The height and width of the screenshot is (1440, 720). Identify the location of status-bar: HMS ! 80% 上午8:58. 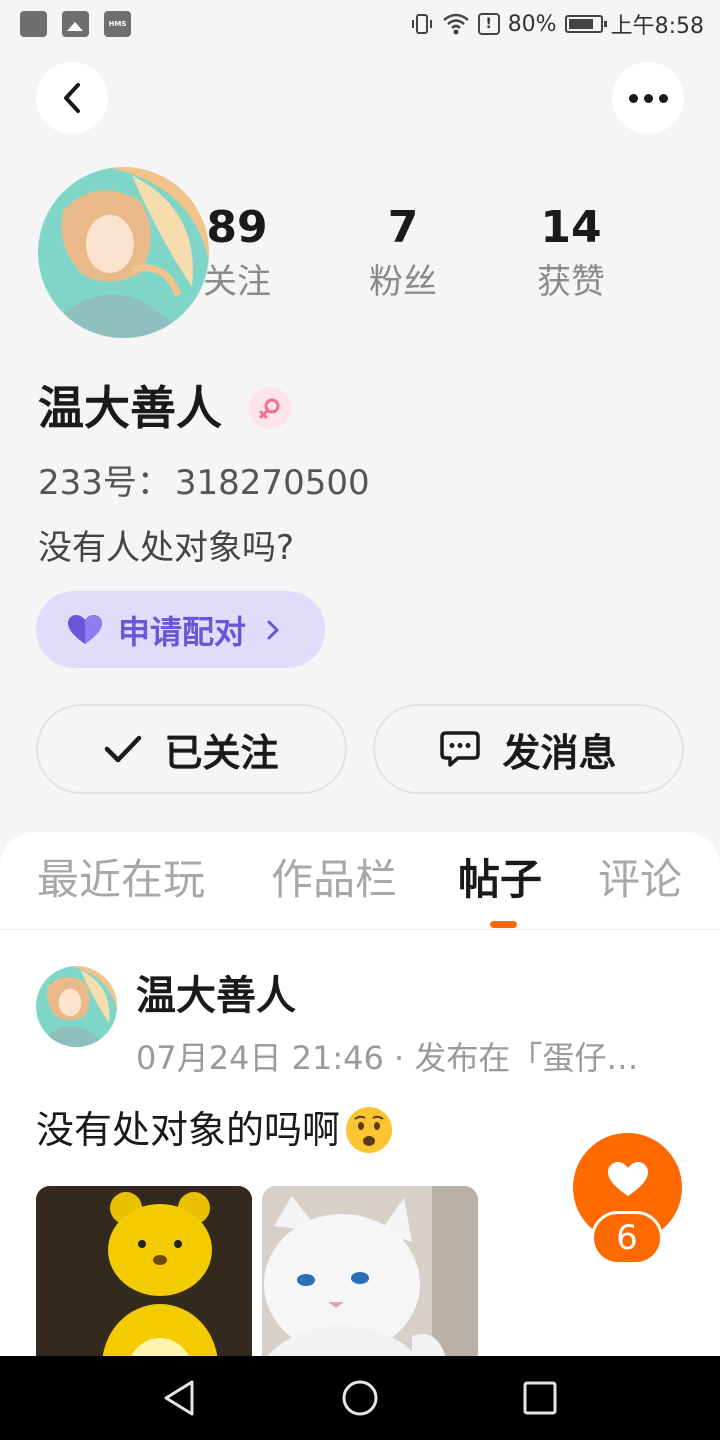
(360, 24).